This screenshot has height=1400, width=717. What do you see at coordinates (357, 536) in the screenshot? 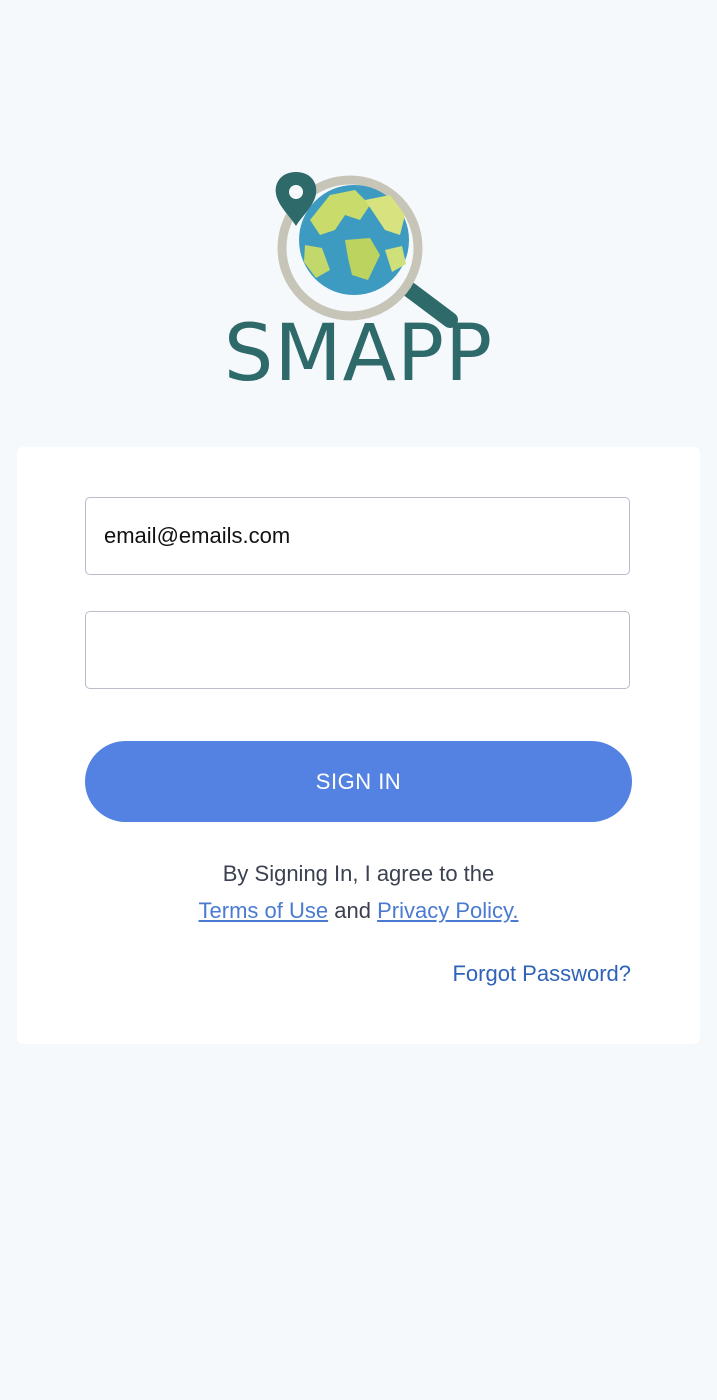
I see `email-field` at bounding box center [357, 536].